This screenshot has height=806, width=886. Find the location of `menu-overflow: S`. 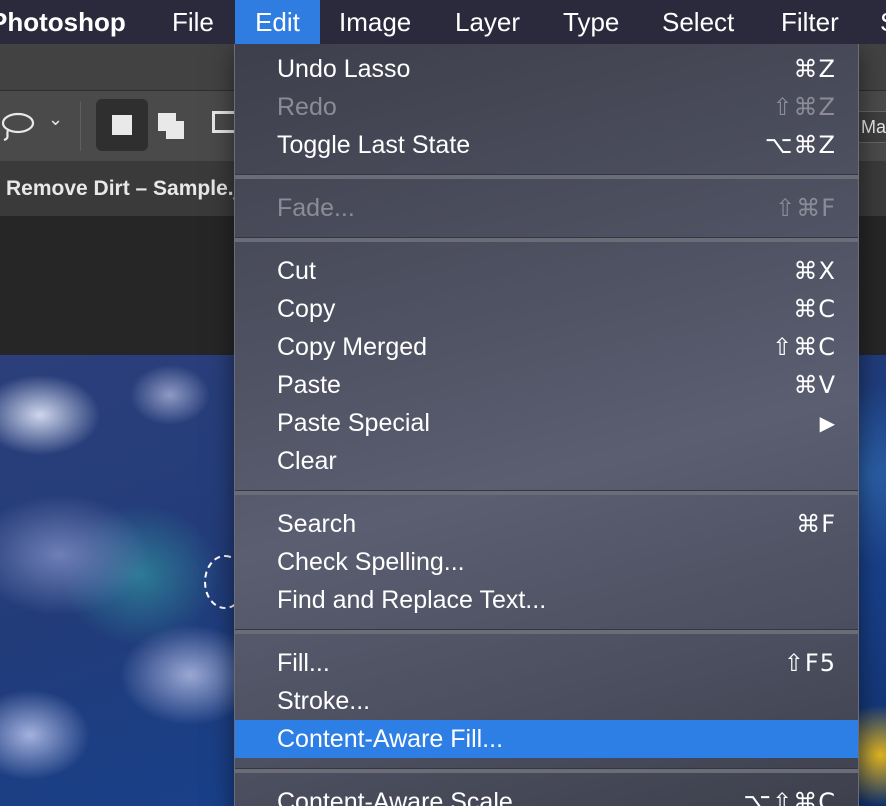

menu-overflow: S is located at coordinates (883, 22).